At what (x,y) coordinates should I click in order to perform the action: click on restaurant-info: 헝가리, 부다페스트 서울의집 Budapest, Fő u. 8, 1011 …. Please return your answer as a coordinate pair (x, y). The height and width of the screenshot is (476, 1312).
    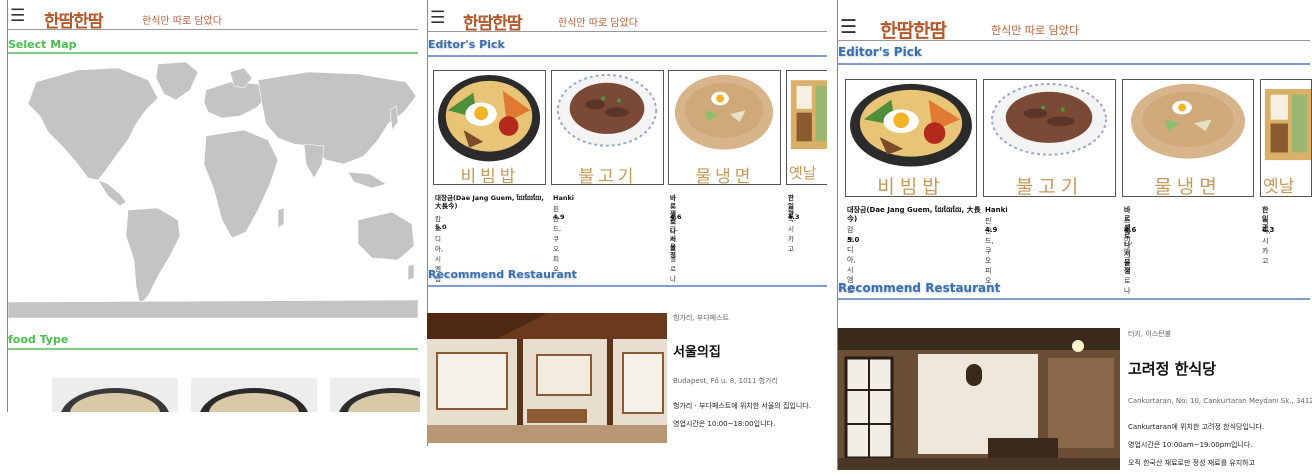
    Looking at the image, I should click on (748, 371).